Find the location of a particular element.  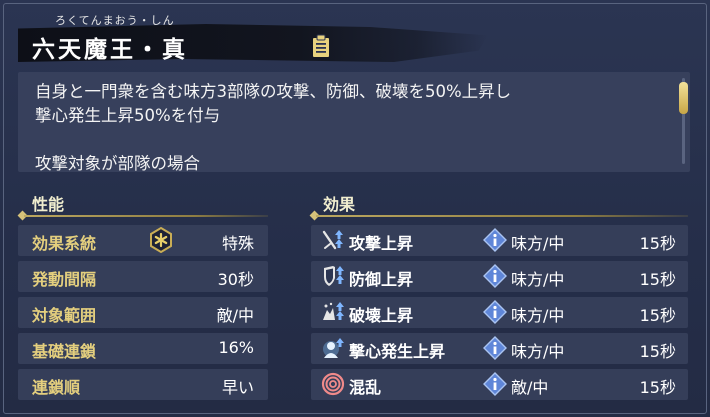

defense-up-icon is located at coordinates (334, 276).